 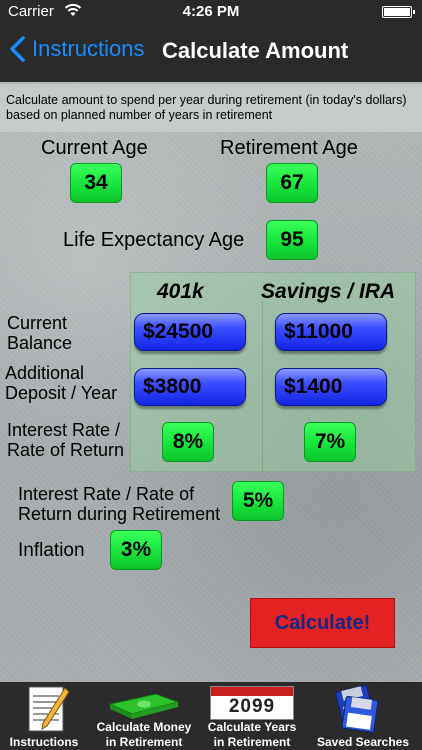 What do you see at coordinates (119, 514) in the screenshot?
I see `retirement-rate-label-line-2: Return during Retirement` at bounding box center [119, 514].